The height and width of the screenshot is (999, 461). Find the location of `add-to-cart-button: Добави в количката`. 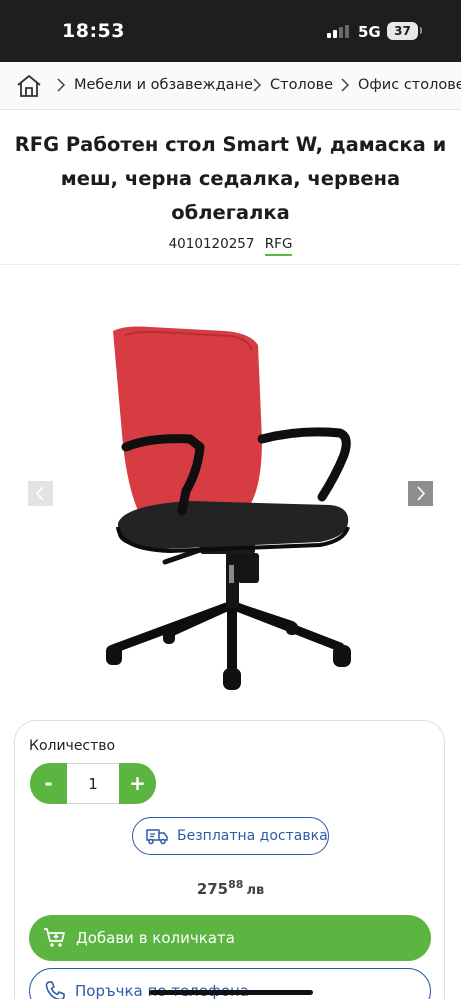

add-to-cart-button: Добави в количката is located at coordinates (230, 938).